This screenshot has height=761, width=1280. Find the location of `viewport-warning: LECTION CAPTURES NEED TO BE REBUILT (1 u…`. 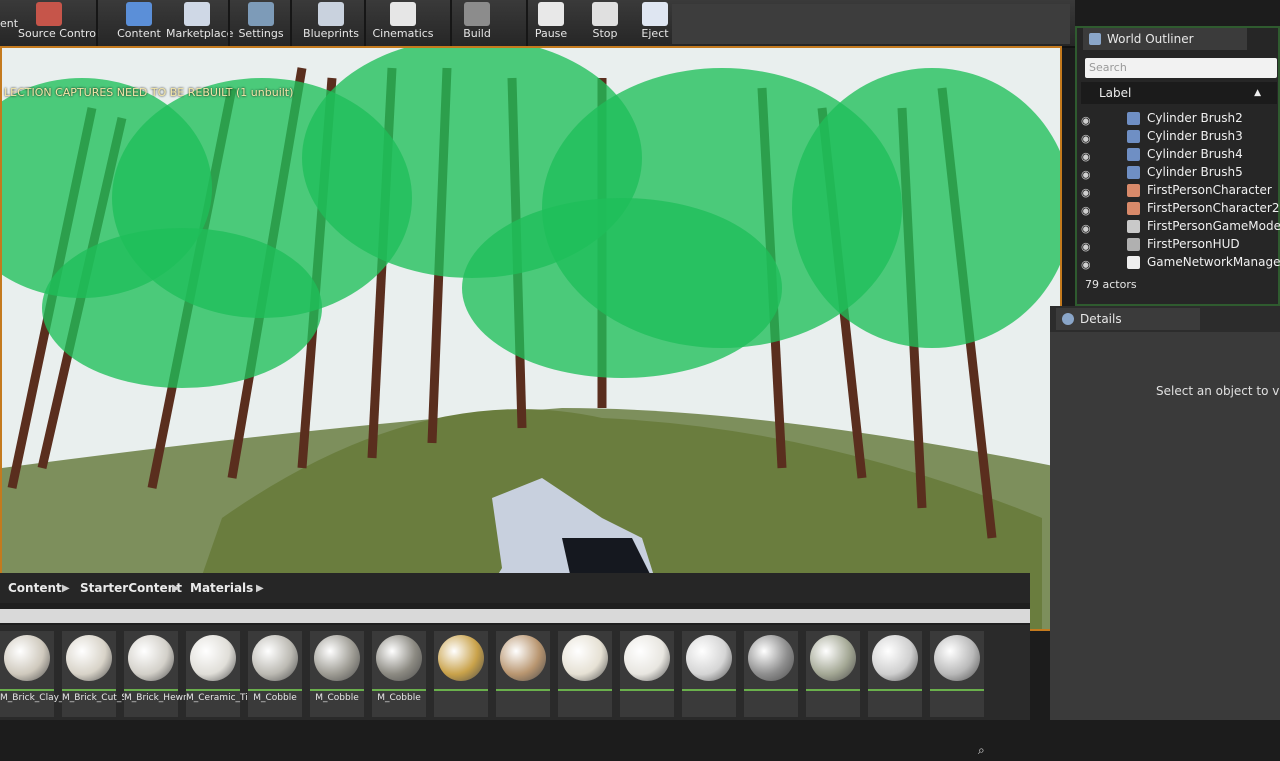

viewport-warning: LECTION CAPTURES NEED TO BE REBUILT (1 u… is located at coordinates (149, 92).